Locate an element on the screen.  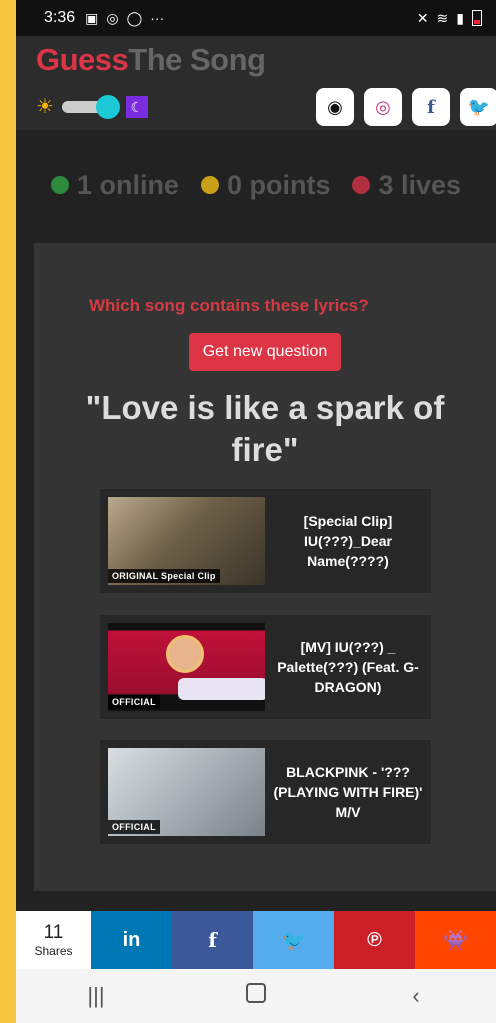
facebook-share-button: f is located at coordinates (212, 940).